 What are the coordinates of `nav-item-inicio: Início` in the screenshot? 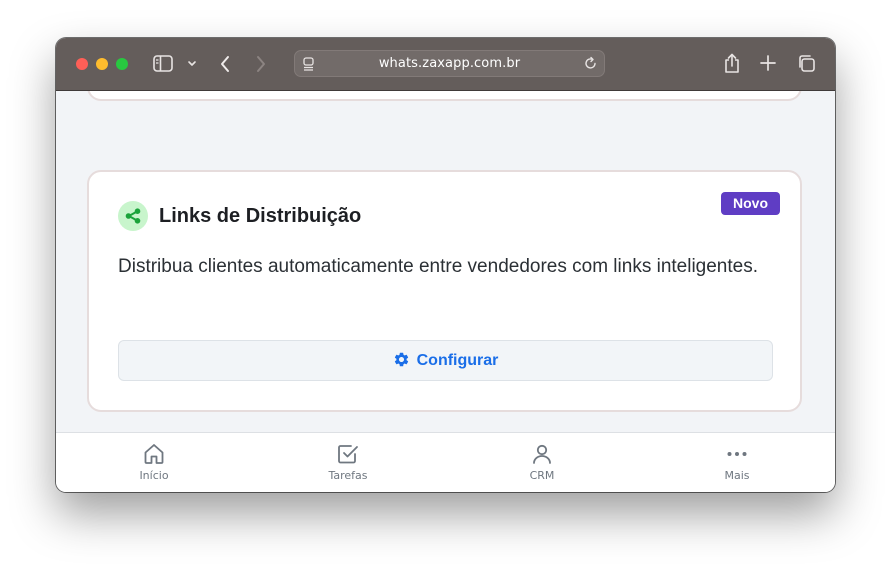 It's located at (154, 462).